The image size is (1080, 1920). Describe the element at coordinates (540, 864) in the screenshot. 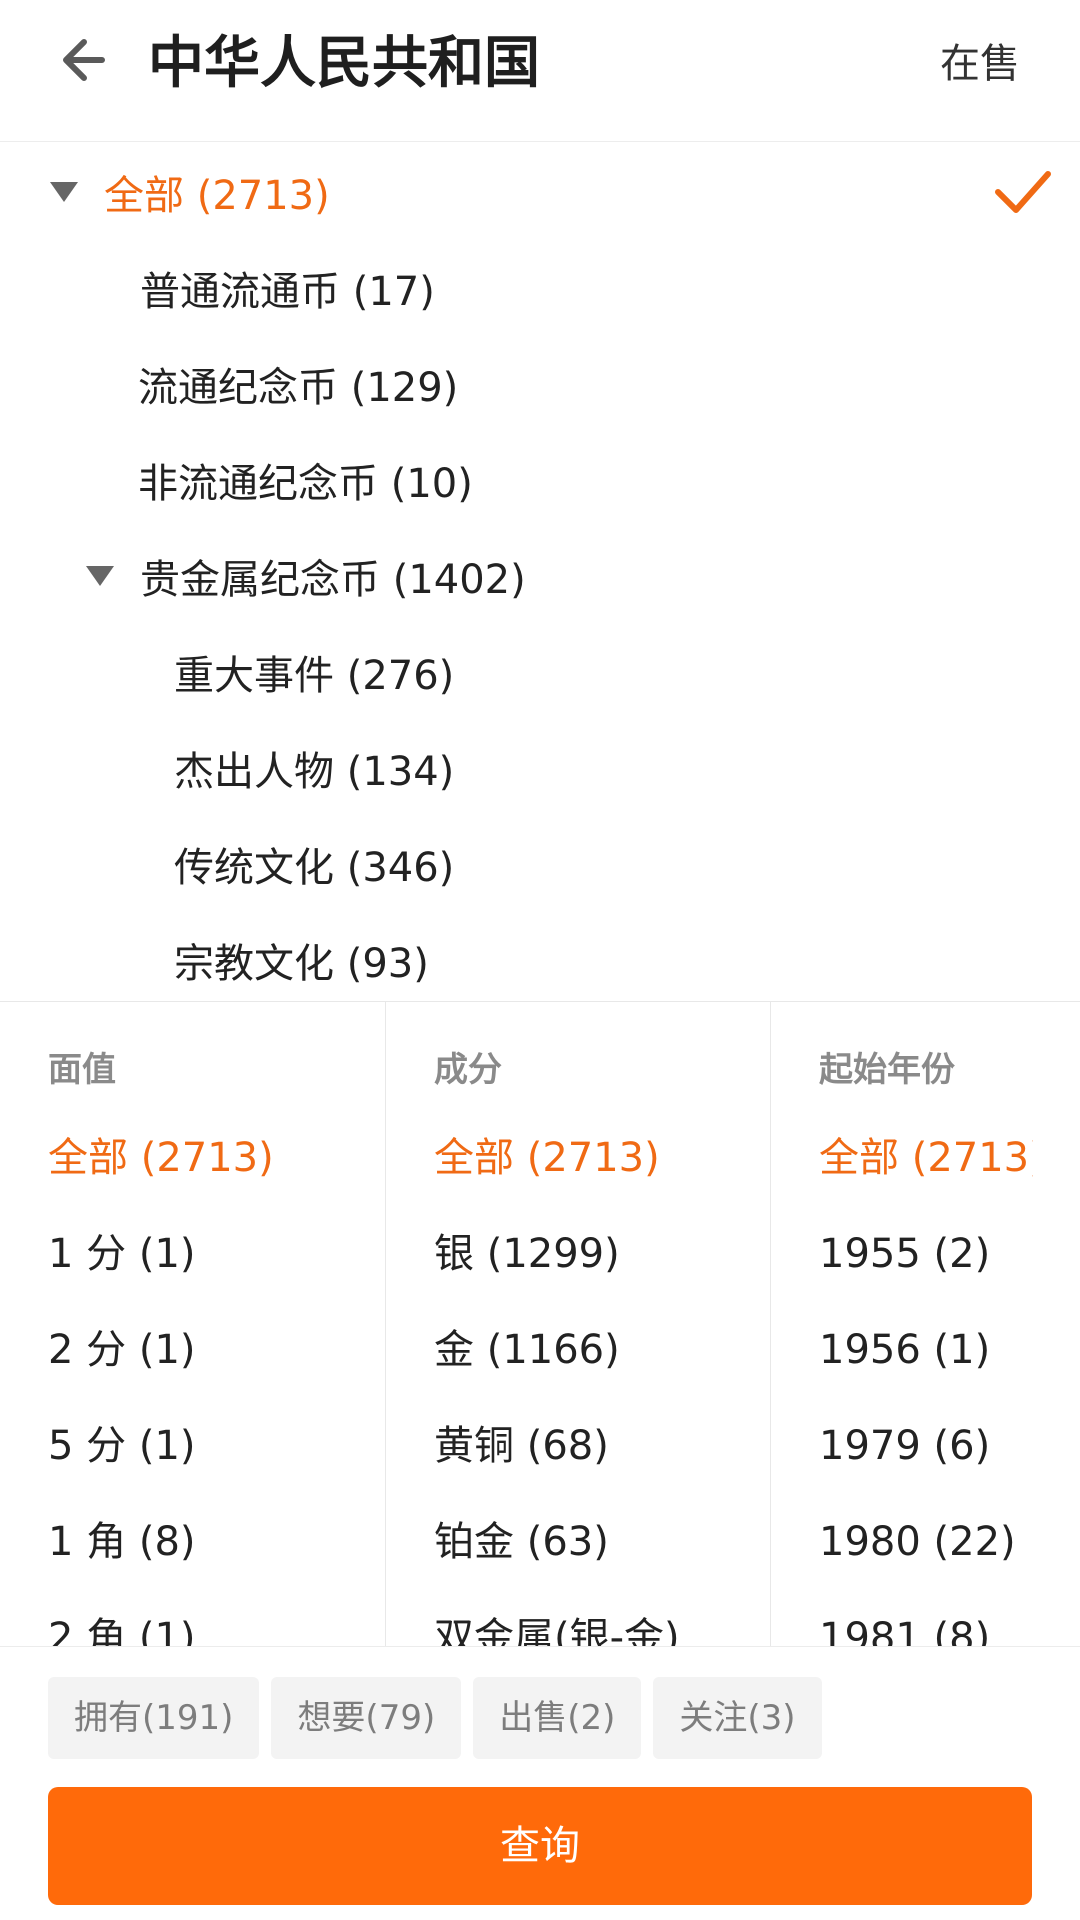

I see `tree-item-traditional-culture: 传统文化 (346)` at that location.